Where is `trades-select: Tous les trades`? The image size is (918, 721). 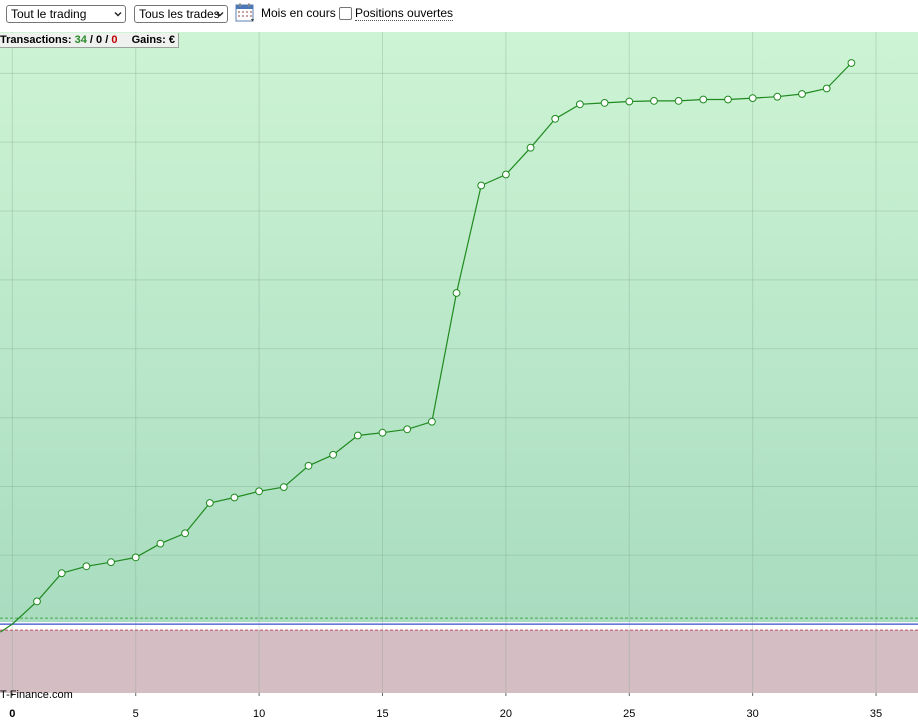
trades-select: Tous les trades is located at coordinates (181, 14).